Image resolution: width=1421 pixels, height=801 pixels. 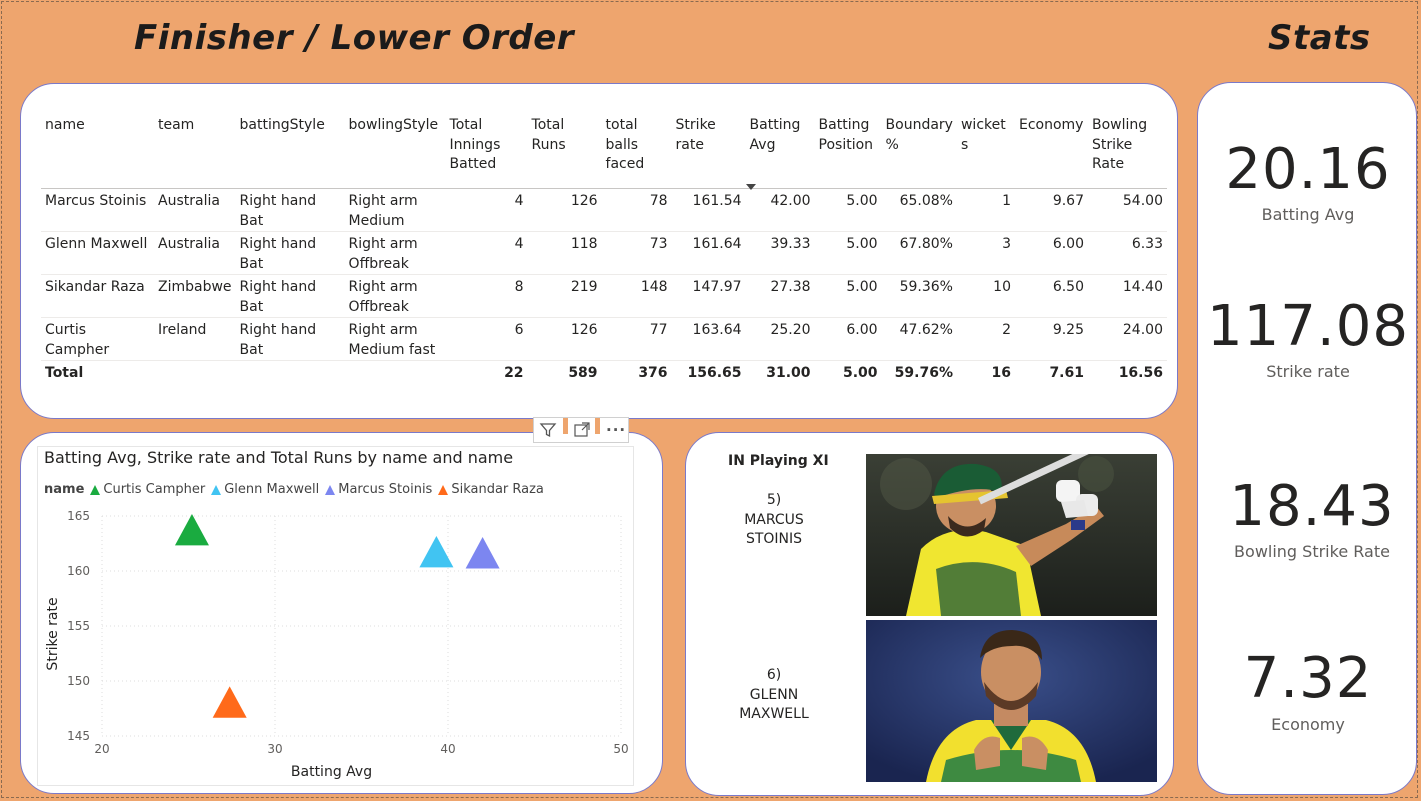 What do you see at coordinates (564, 150) in the screenshot?
I see `column-header: Total Runs` at bounding box center [564, 150].